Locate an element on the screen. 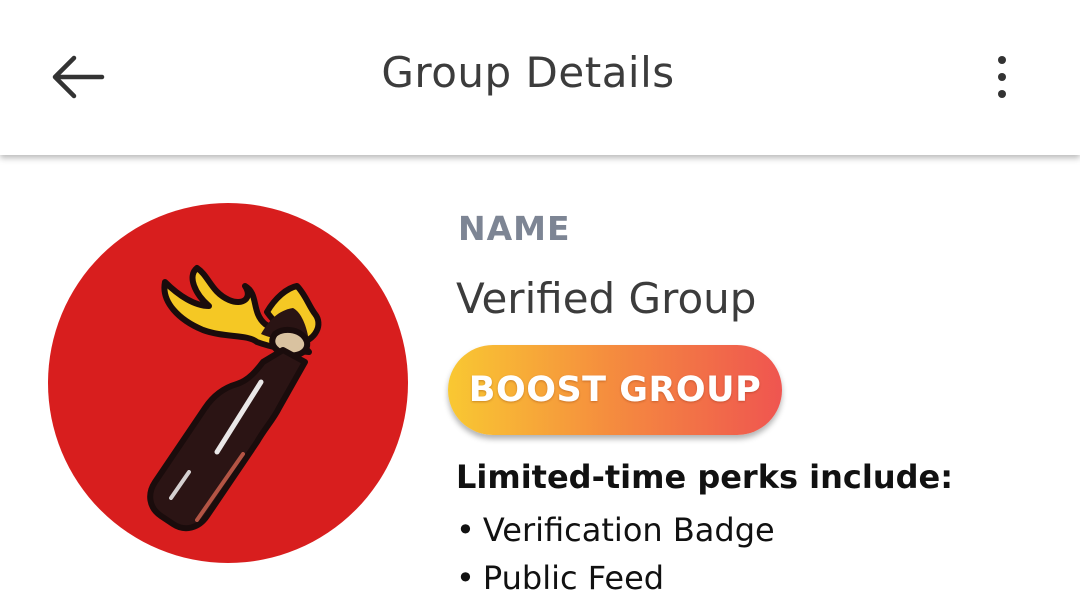 This screenshot has height=608, width=1080. more-vertical-icon is located at coordinates (1002, 77).